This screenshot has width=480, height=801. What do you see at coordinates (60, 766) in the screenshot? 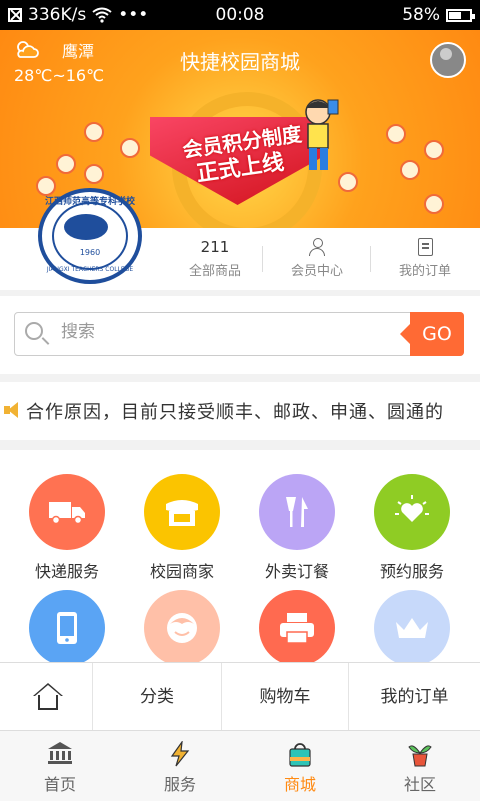
I see `tab-home: 首页` at bounding box center [60, 766].